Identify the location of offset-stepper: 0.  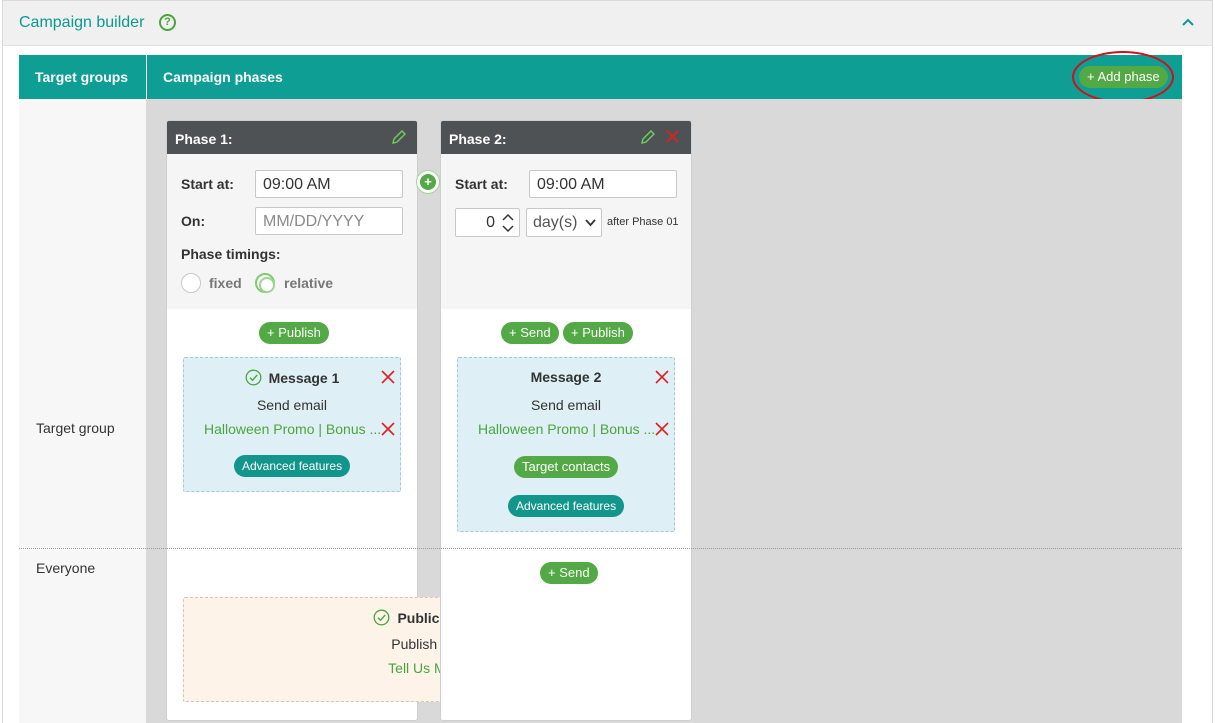
(487, 222).